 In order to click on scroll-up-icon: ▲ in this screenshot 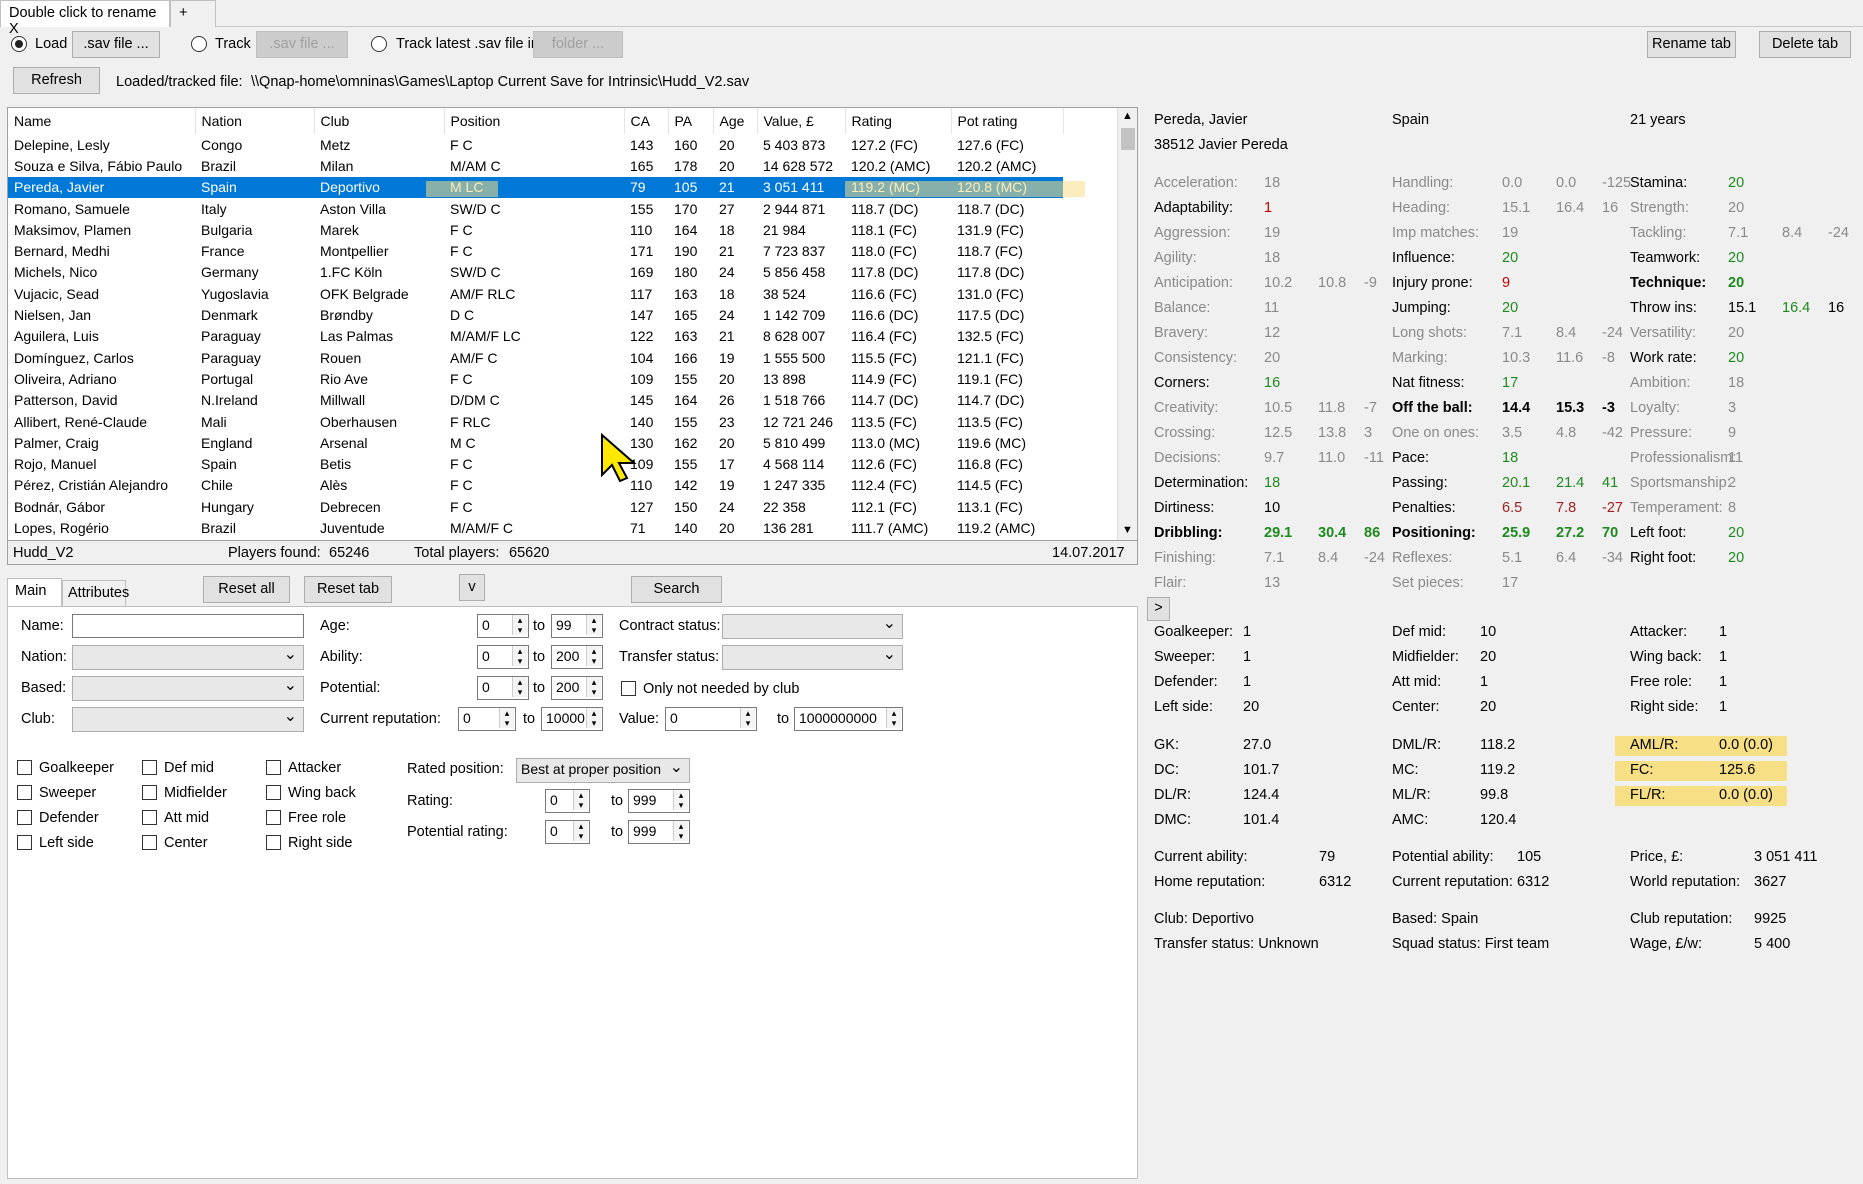, I will do `click(1127, 116)`.